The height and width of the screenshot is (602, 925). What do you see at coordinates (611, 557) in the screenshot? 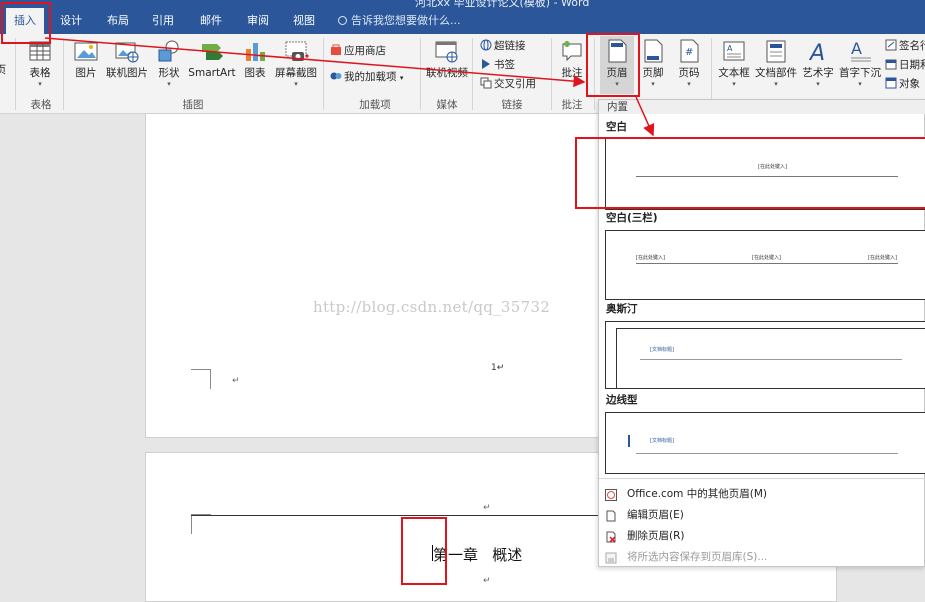
I see `save-to-gallery-icon` at bounding box center [611, 557].